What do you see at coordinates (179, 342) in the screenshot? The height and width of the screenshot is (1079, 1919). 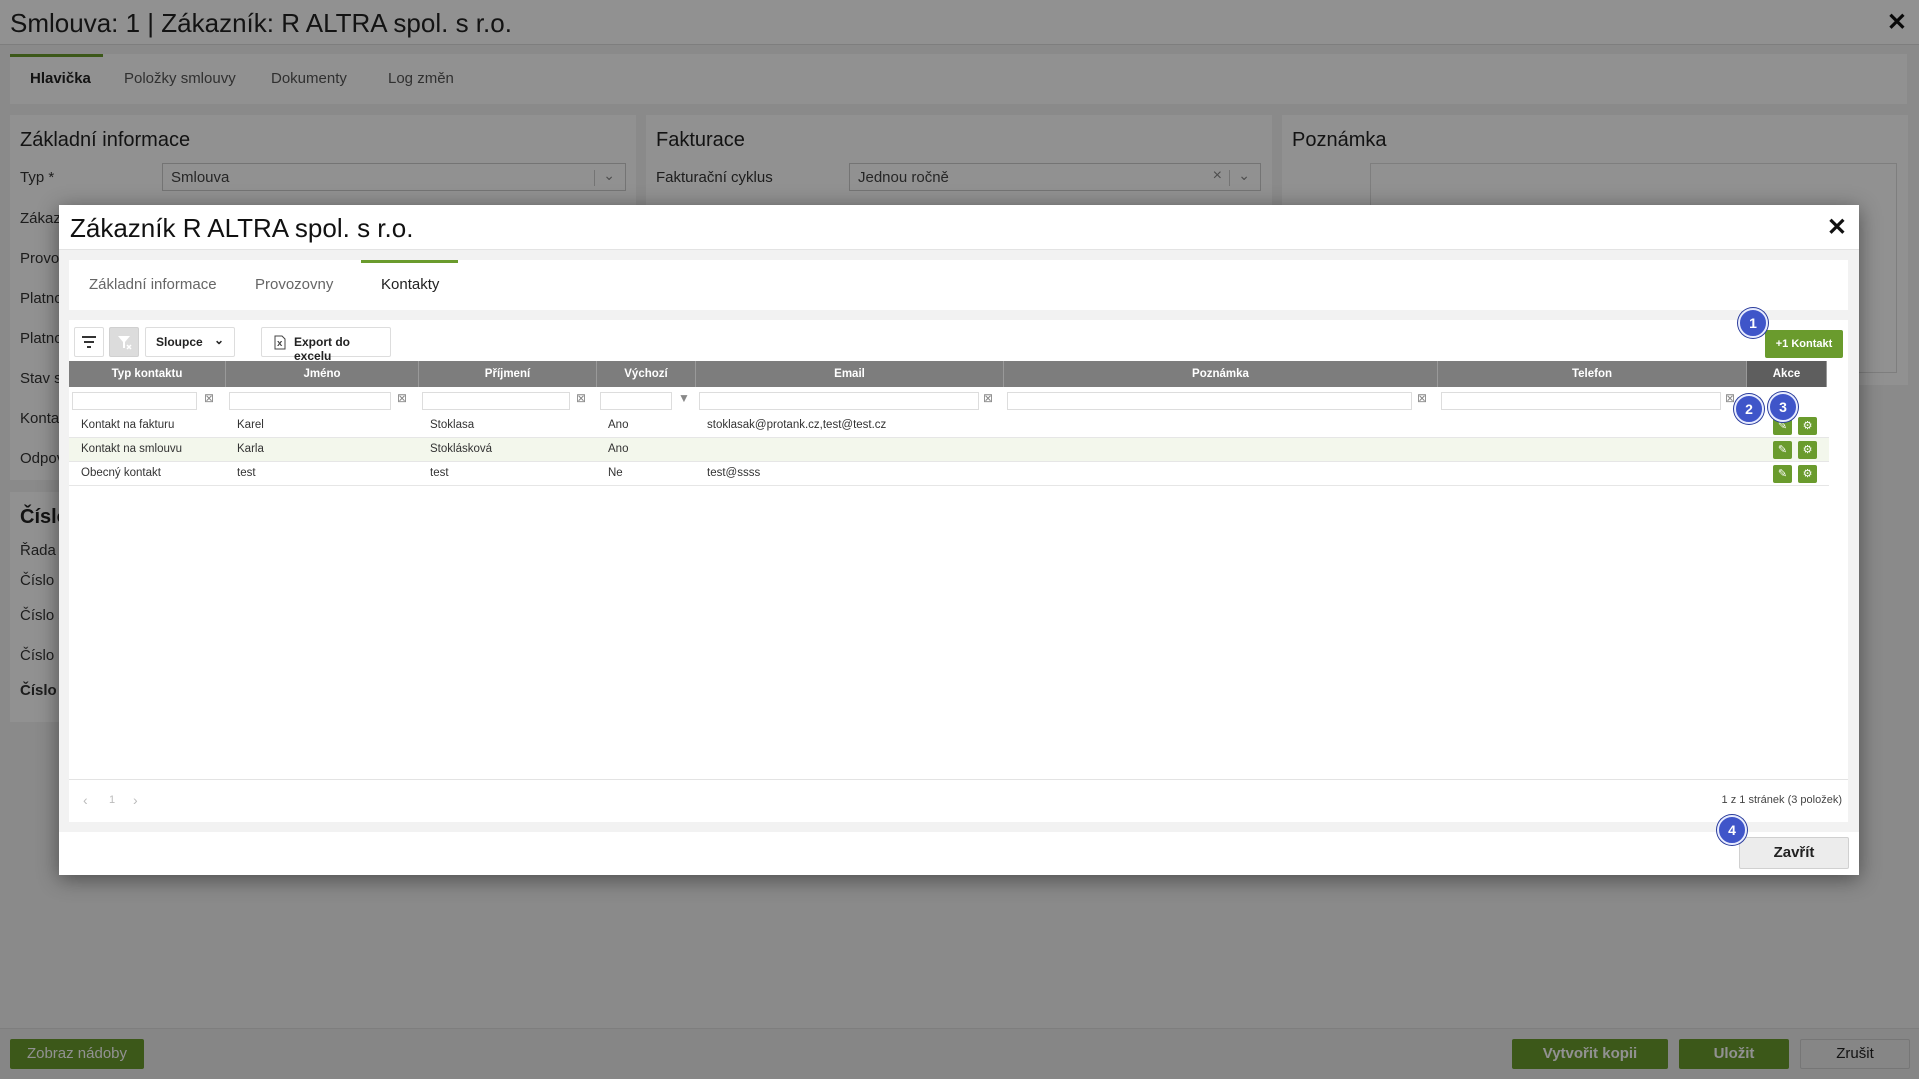 I see `columns-label: Sloupce` at bounding box center [179, 342].